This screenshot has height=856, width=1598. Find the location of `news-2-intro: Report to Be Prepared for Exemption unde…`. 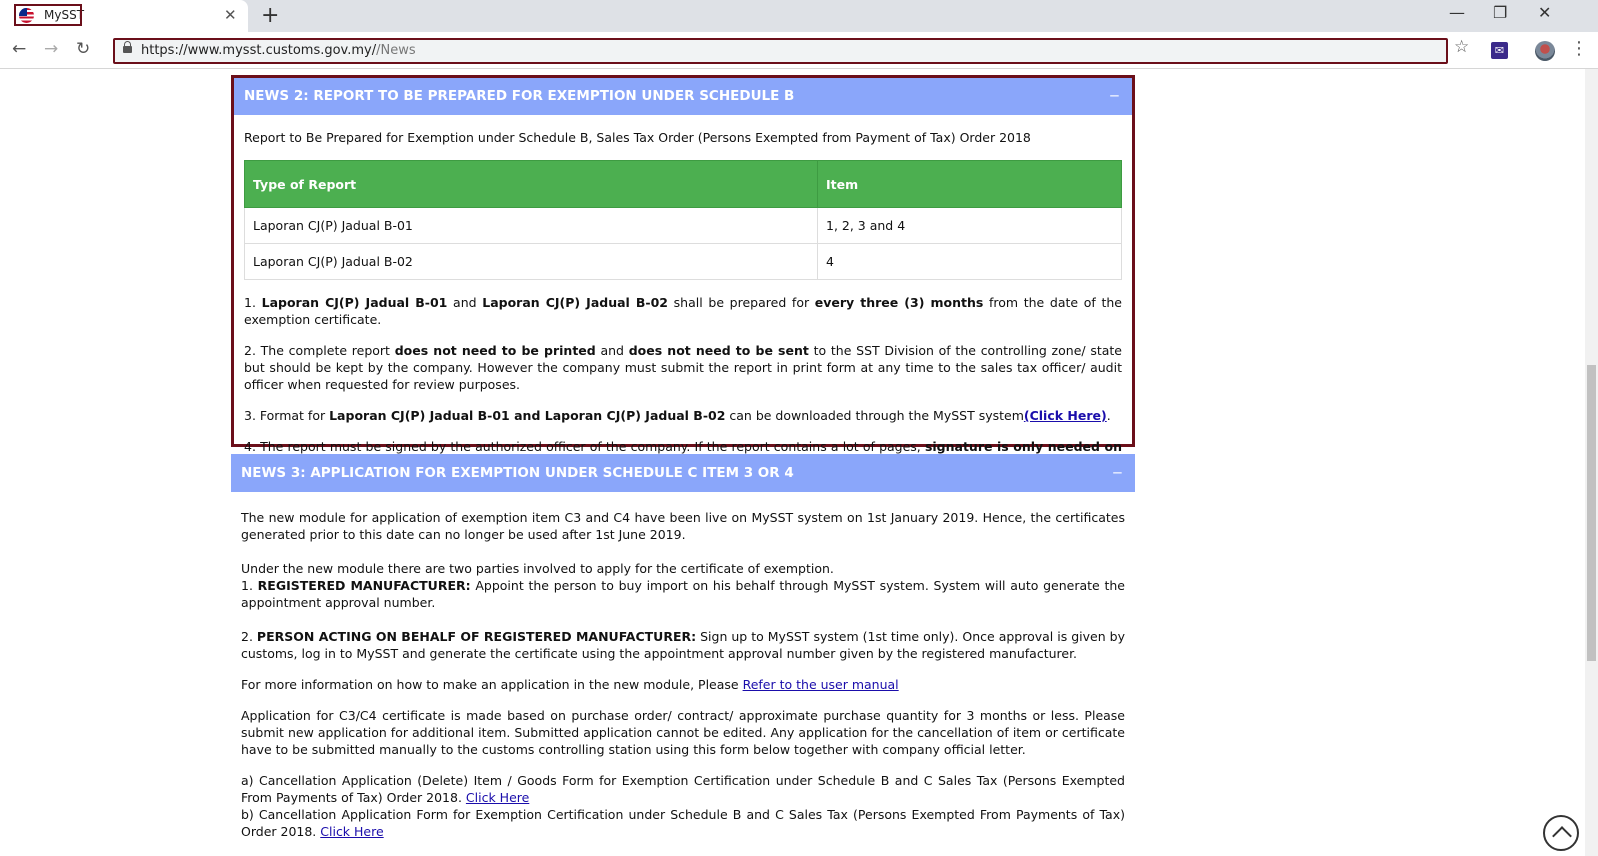

news-2-intro: Report to Be Prepared for Exemption unde… is located at coordinates (637, 137).